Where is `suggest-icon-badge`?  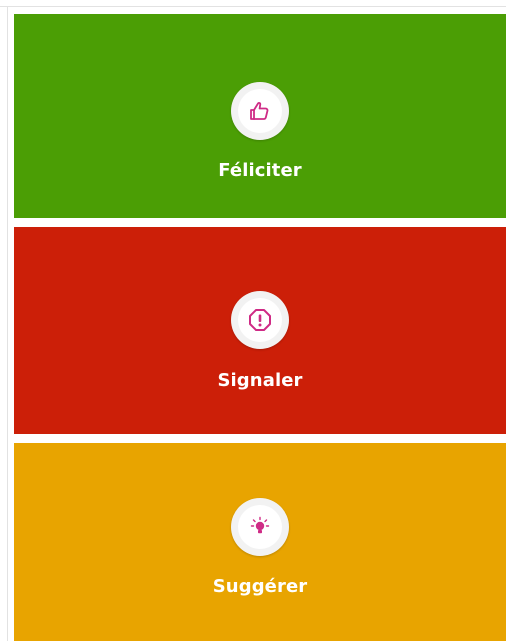
suggest-icon-badge is located at coordinates (260, 527).